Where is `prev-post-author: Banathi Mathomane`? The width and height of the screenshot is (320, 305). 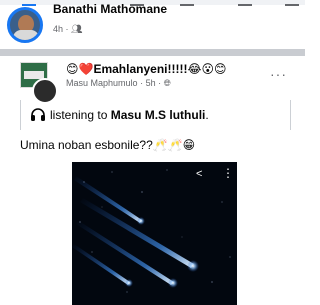
prev-post-author: Banathi Mathomane is located at coordinates (110, 9).